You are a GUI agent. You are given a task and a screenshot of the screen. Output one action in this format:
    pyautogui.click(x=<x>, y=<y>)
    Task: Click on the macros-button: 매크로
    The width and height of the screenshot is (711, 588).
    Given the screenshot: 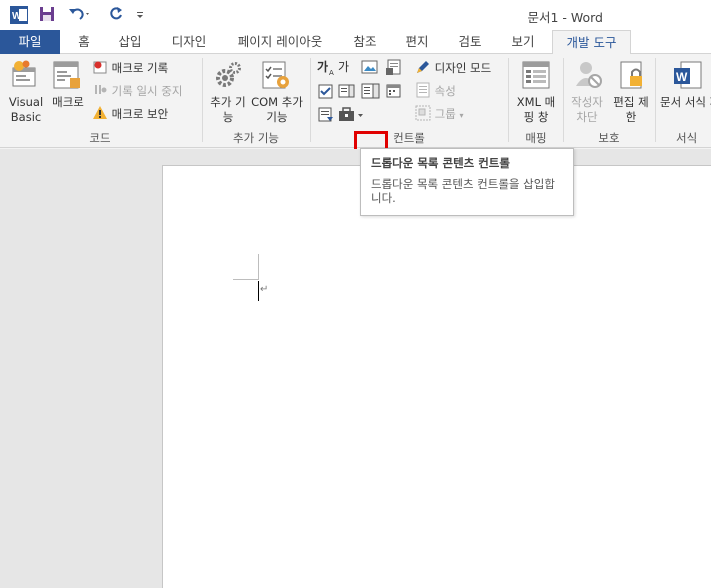 What is the action you would take?
    pyautogui.click(x=68, y=102)
    